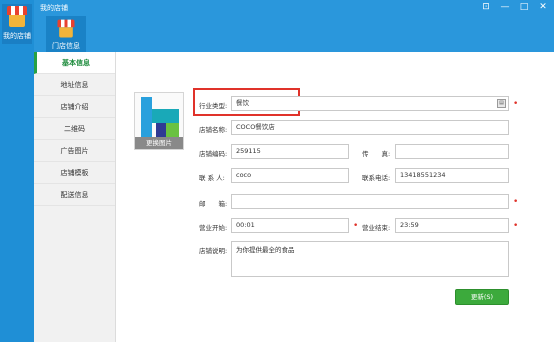 The width and height of the screenshot is (554, 342). I want to click on close-time-label: 营业结束:, so click(376, 228).